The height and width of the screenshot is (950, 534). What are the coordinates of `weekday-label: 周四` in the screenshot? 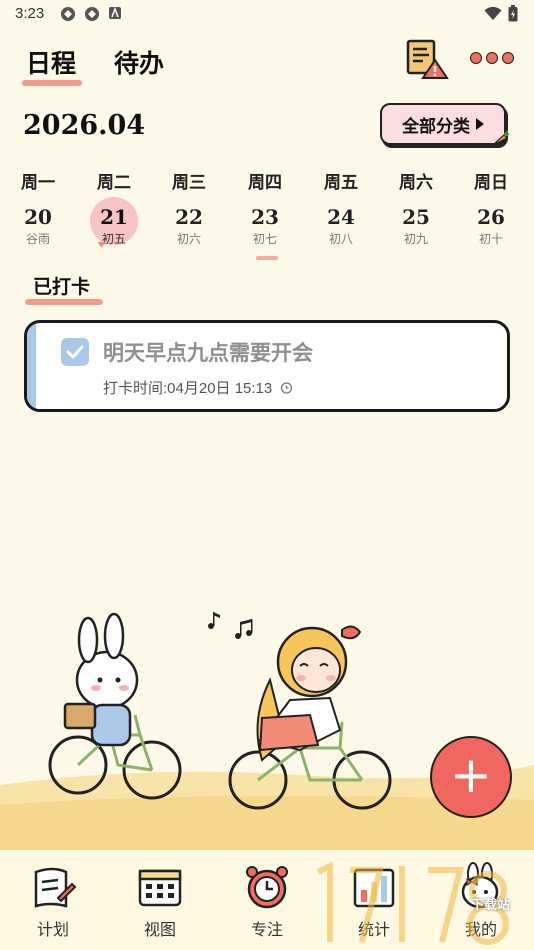 It's located at (265, 183).